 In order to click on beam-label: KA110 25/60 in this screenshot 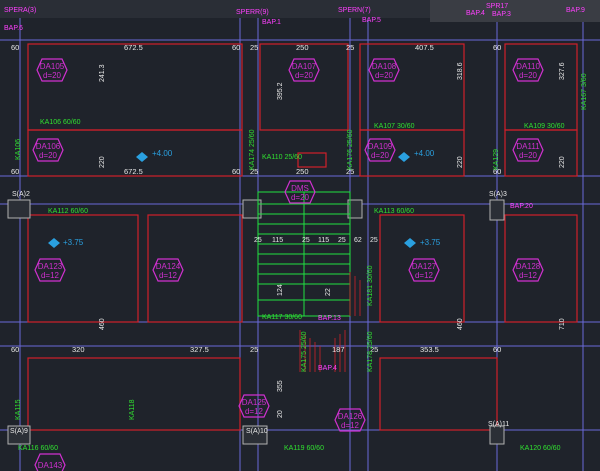, I will do `click(282, 157)`.